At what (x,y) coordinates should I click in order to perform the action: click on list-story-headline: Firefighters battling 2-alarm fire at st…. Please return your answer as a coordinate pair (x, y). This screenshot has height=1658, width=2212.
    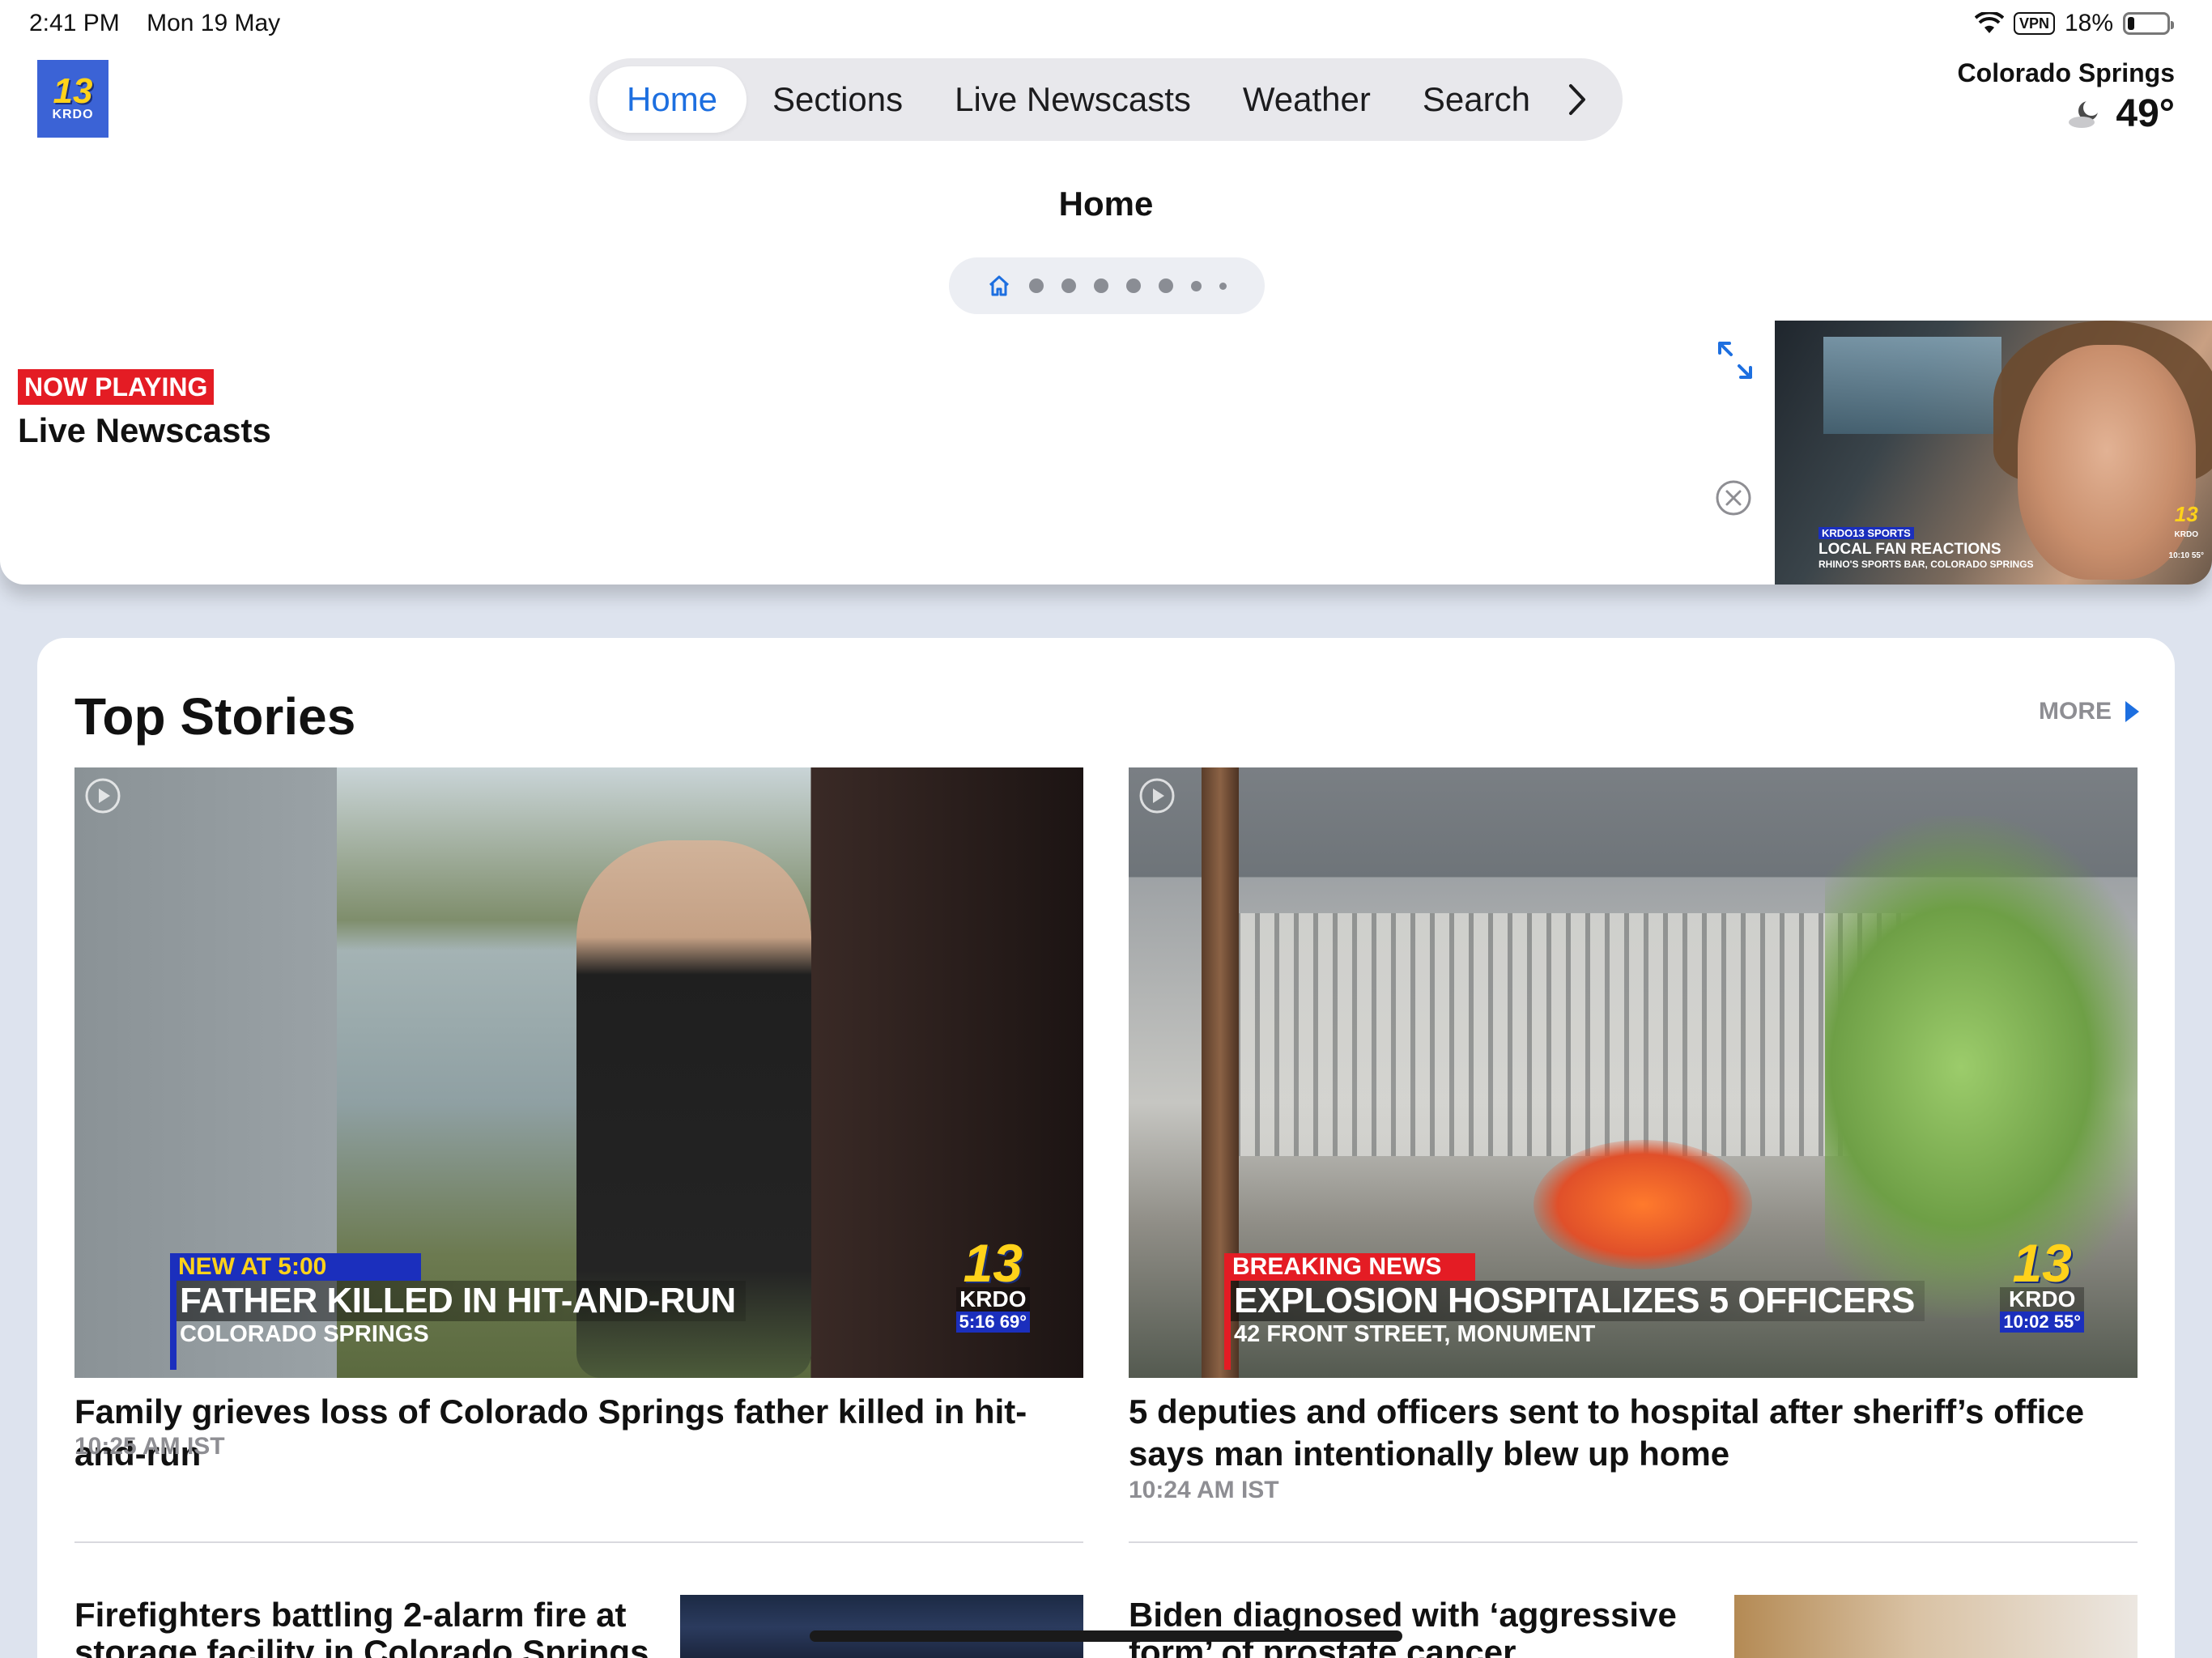
    Looking at the image, I should click on (366, 1627).